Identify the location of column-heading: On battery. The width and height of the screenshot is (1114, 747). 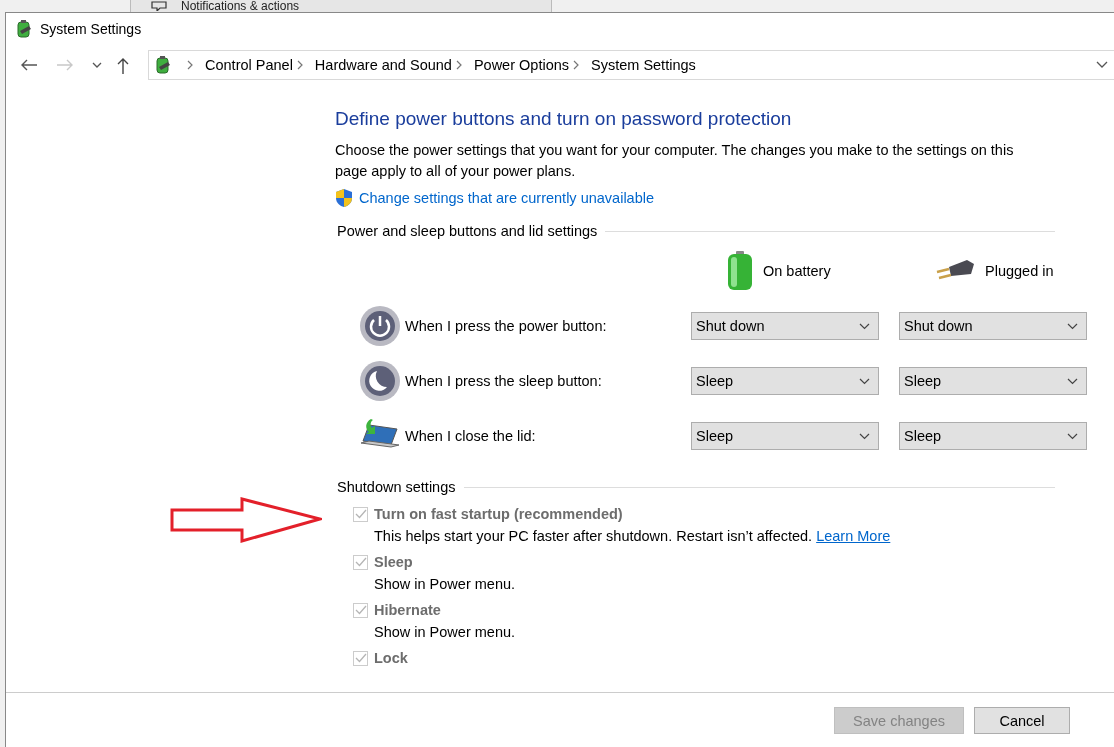
(797, 271).